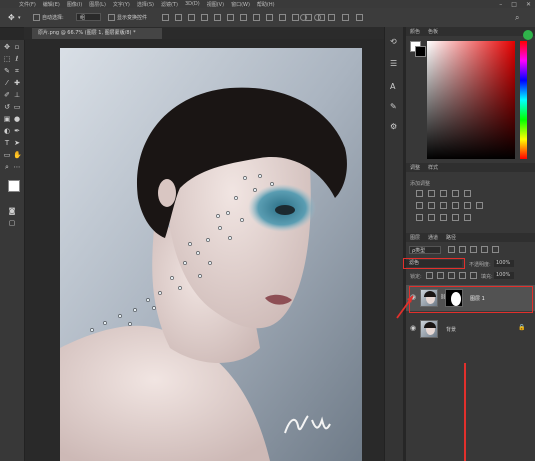 This screenshot has width=535, height=461. What do you see at coordinates (74, 4) in the screenshot?
I see `menu-image: 图像(I)` at bounding box center [74, 4].